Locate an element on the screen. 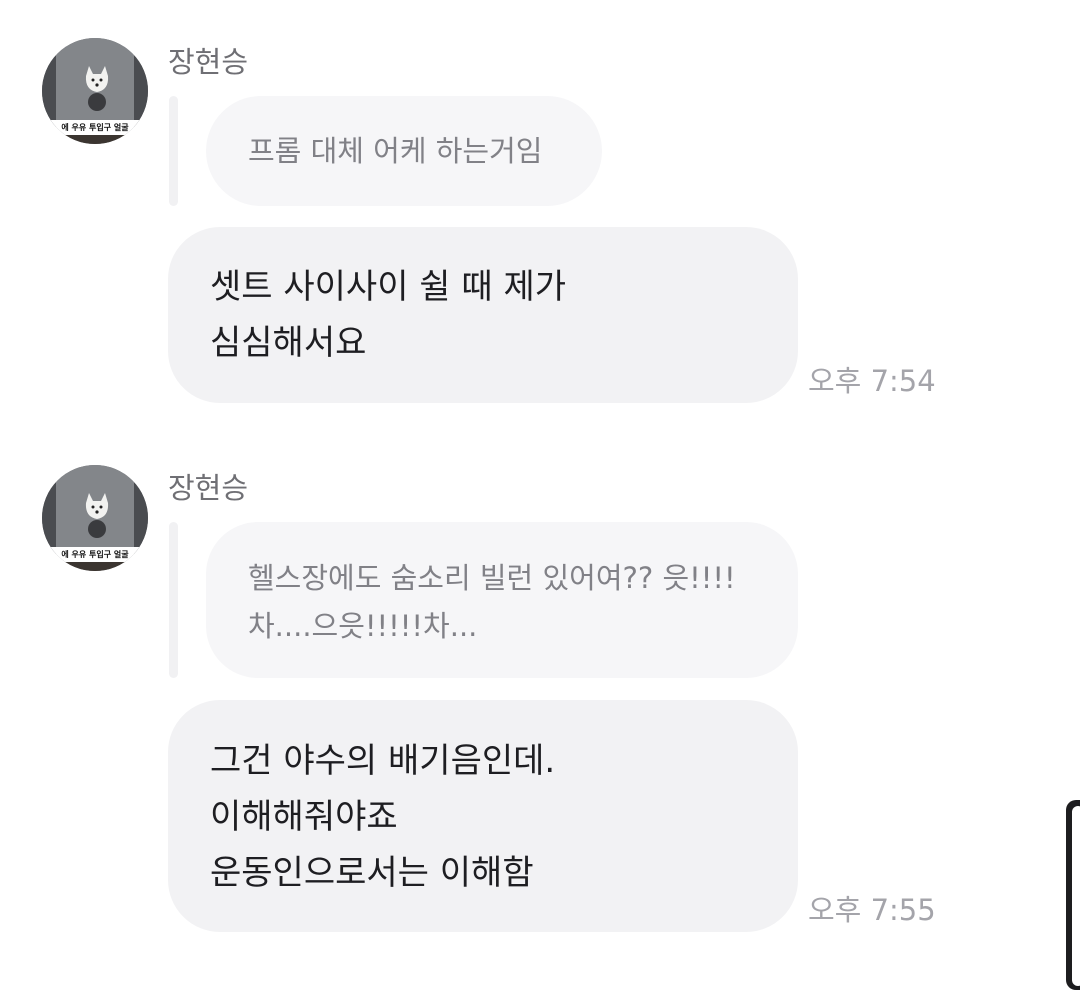 This screenshot has height=990, width=1080. quoted-message-text: 프롬 대체 어케 하는거임 is located at coordinates (395, 151).